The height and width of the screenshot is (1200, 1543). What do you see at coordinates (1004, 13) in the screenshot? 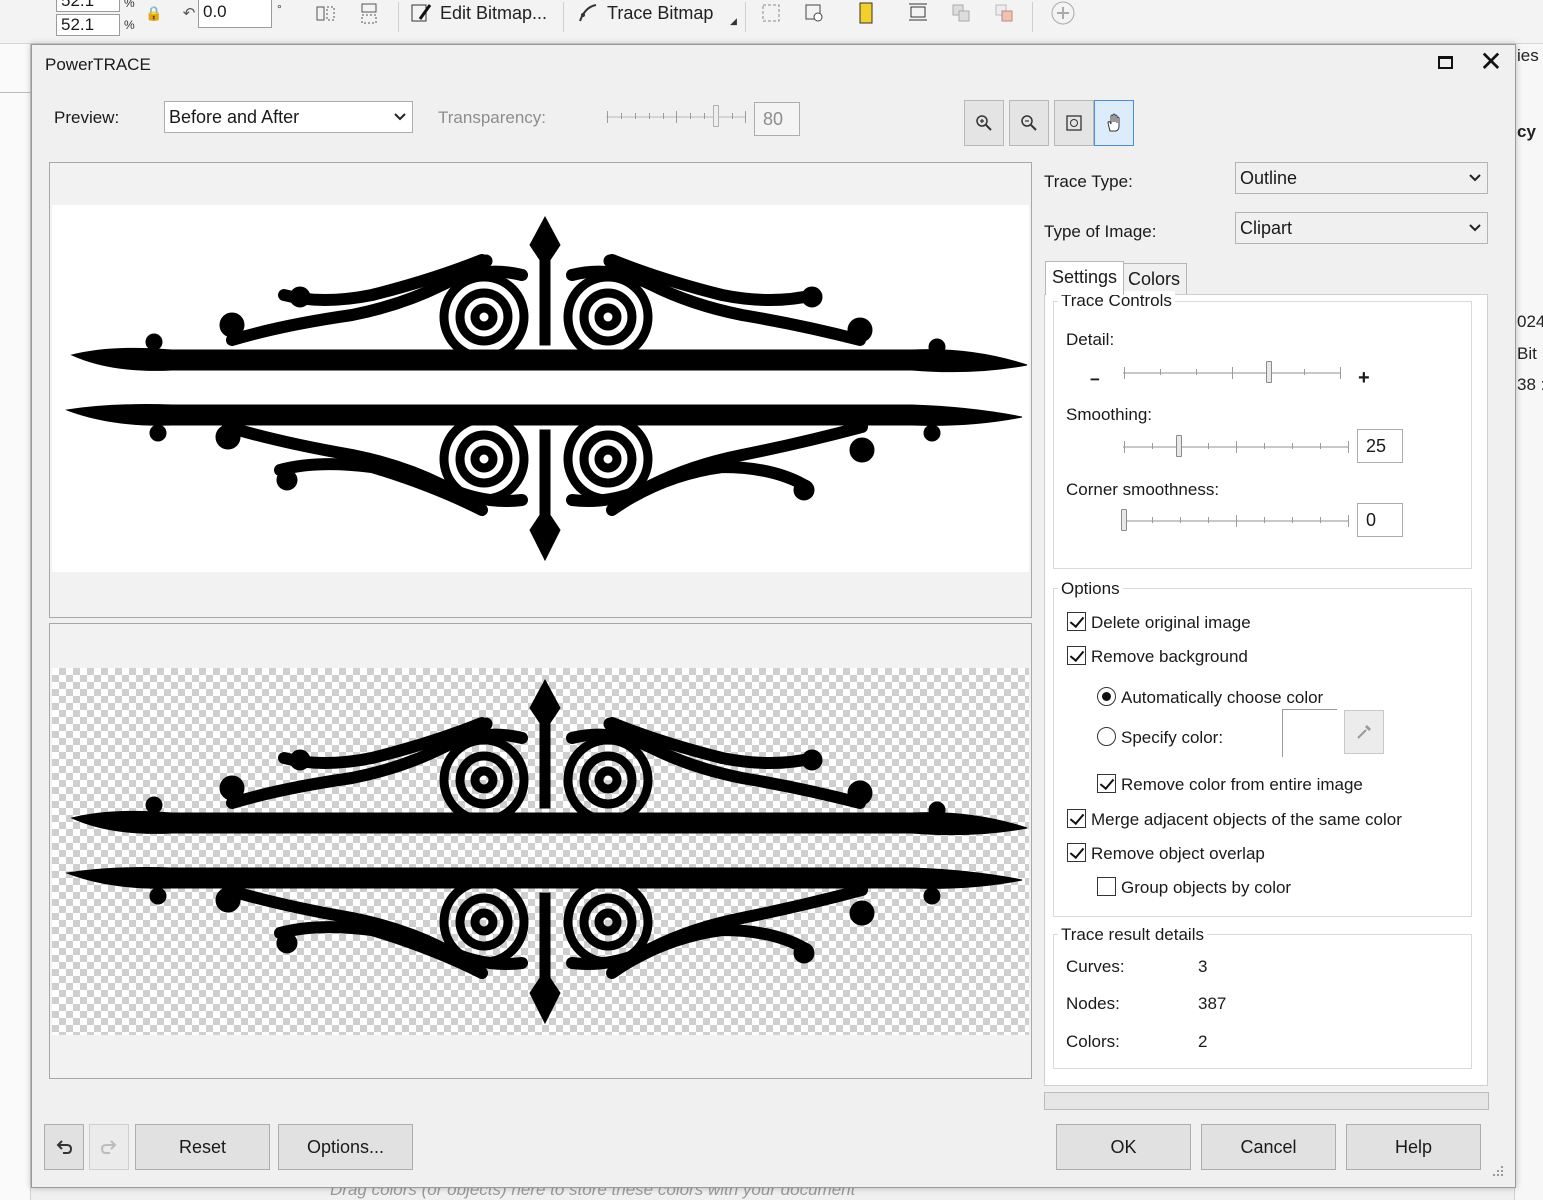
I see `arrange-back-icon` at bounding box center [1004, 13].